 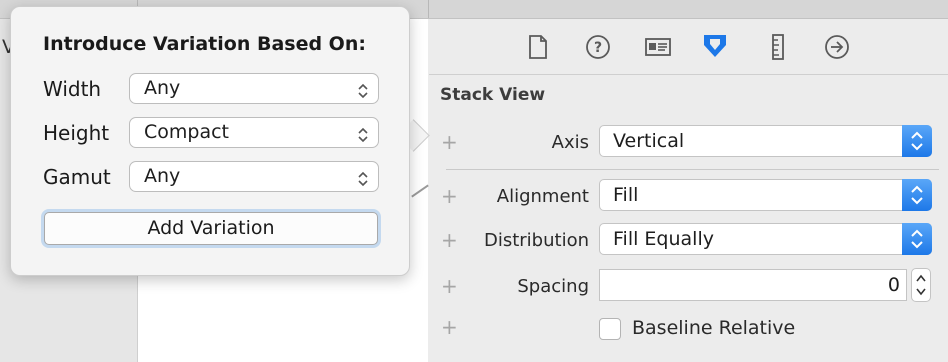 What do you see at coordinates (765, 195) in the screenshot?
I see `alignment-popup: Fill` at bounding box center [765, 195].